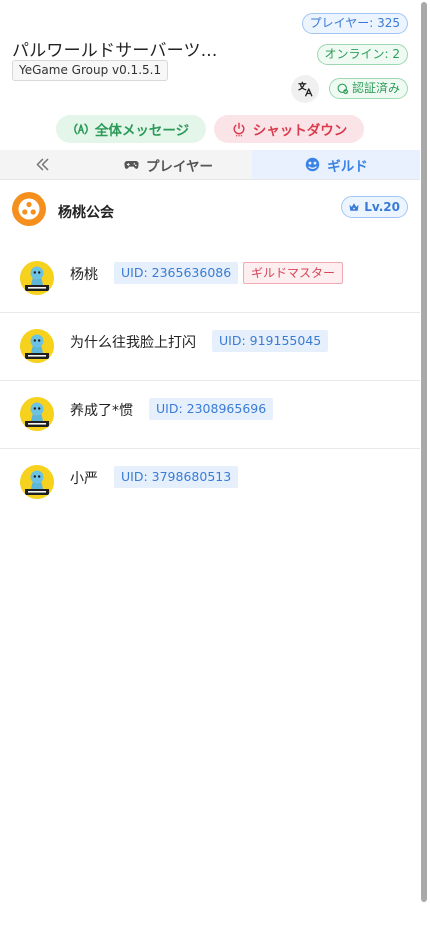  I want to click on member-uid: UID: 919155045, so click(270, 341).